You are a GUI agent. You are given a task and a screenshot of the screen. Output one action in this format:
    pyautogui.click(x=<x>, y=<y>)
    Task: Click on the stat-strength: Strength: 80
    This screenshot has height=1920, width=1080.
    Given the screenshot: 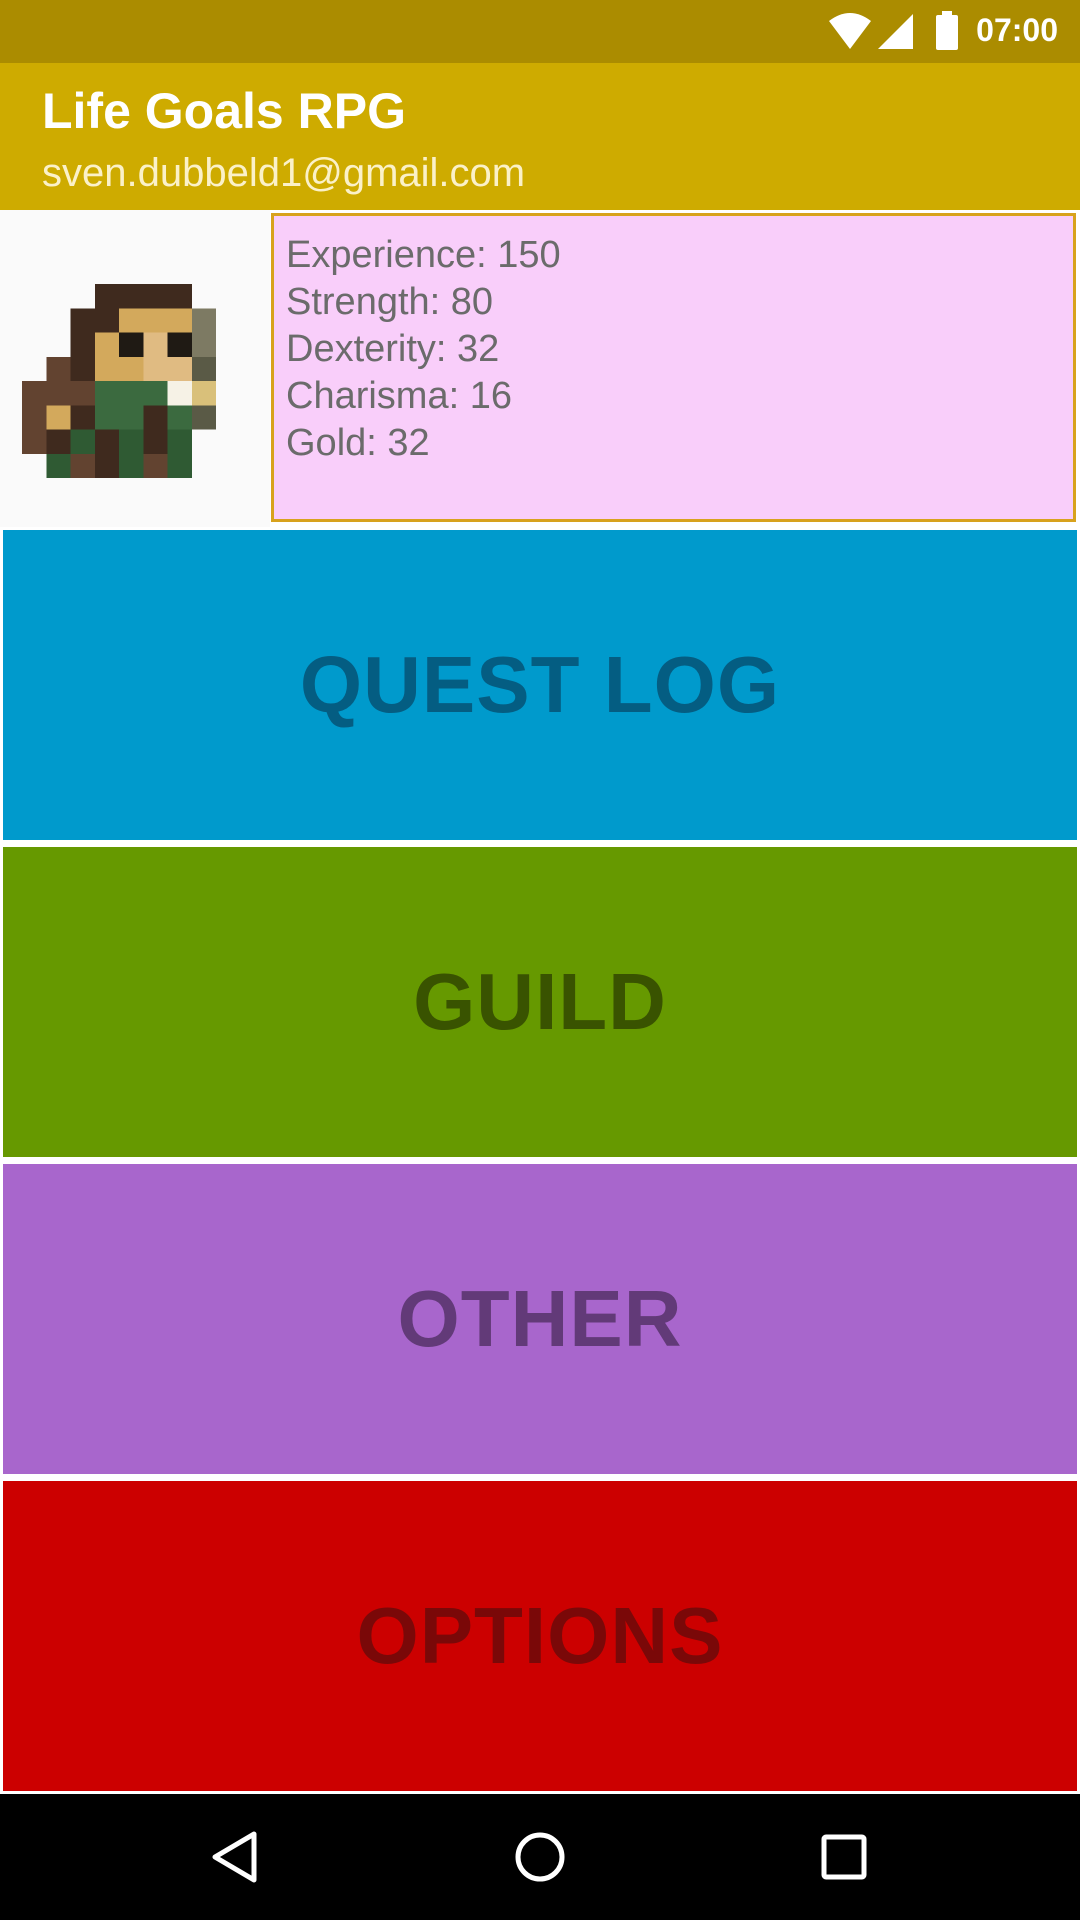 What is the action you would take?
    pyautogui.click(x=390, y=302)
    